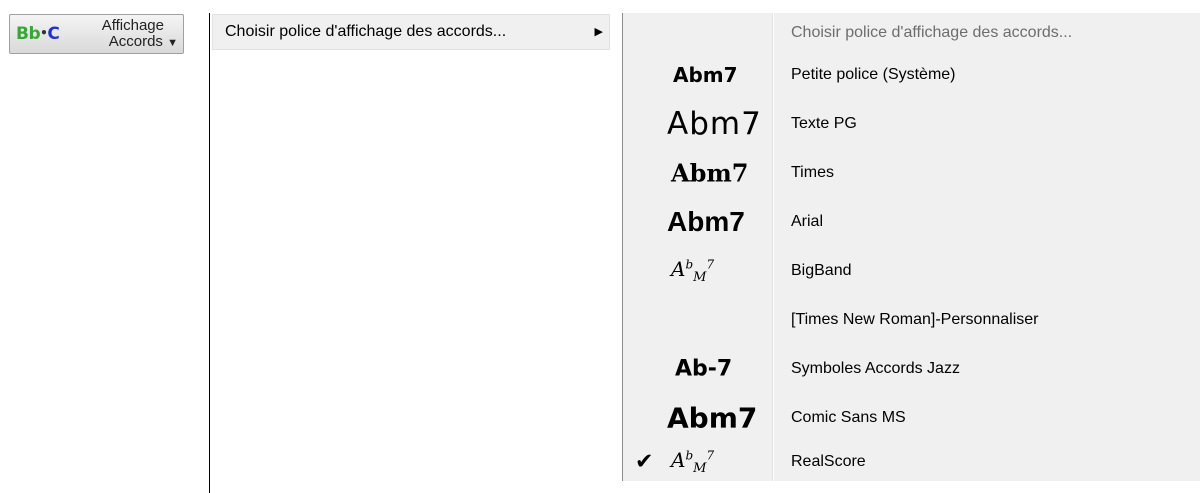  I want to click on font-option-petite-police: Abm7 Petite police (Système), so click(911, 74).